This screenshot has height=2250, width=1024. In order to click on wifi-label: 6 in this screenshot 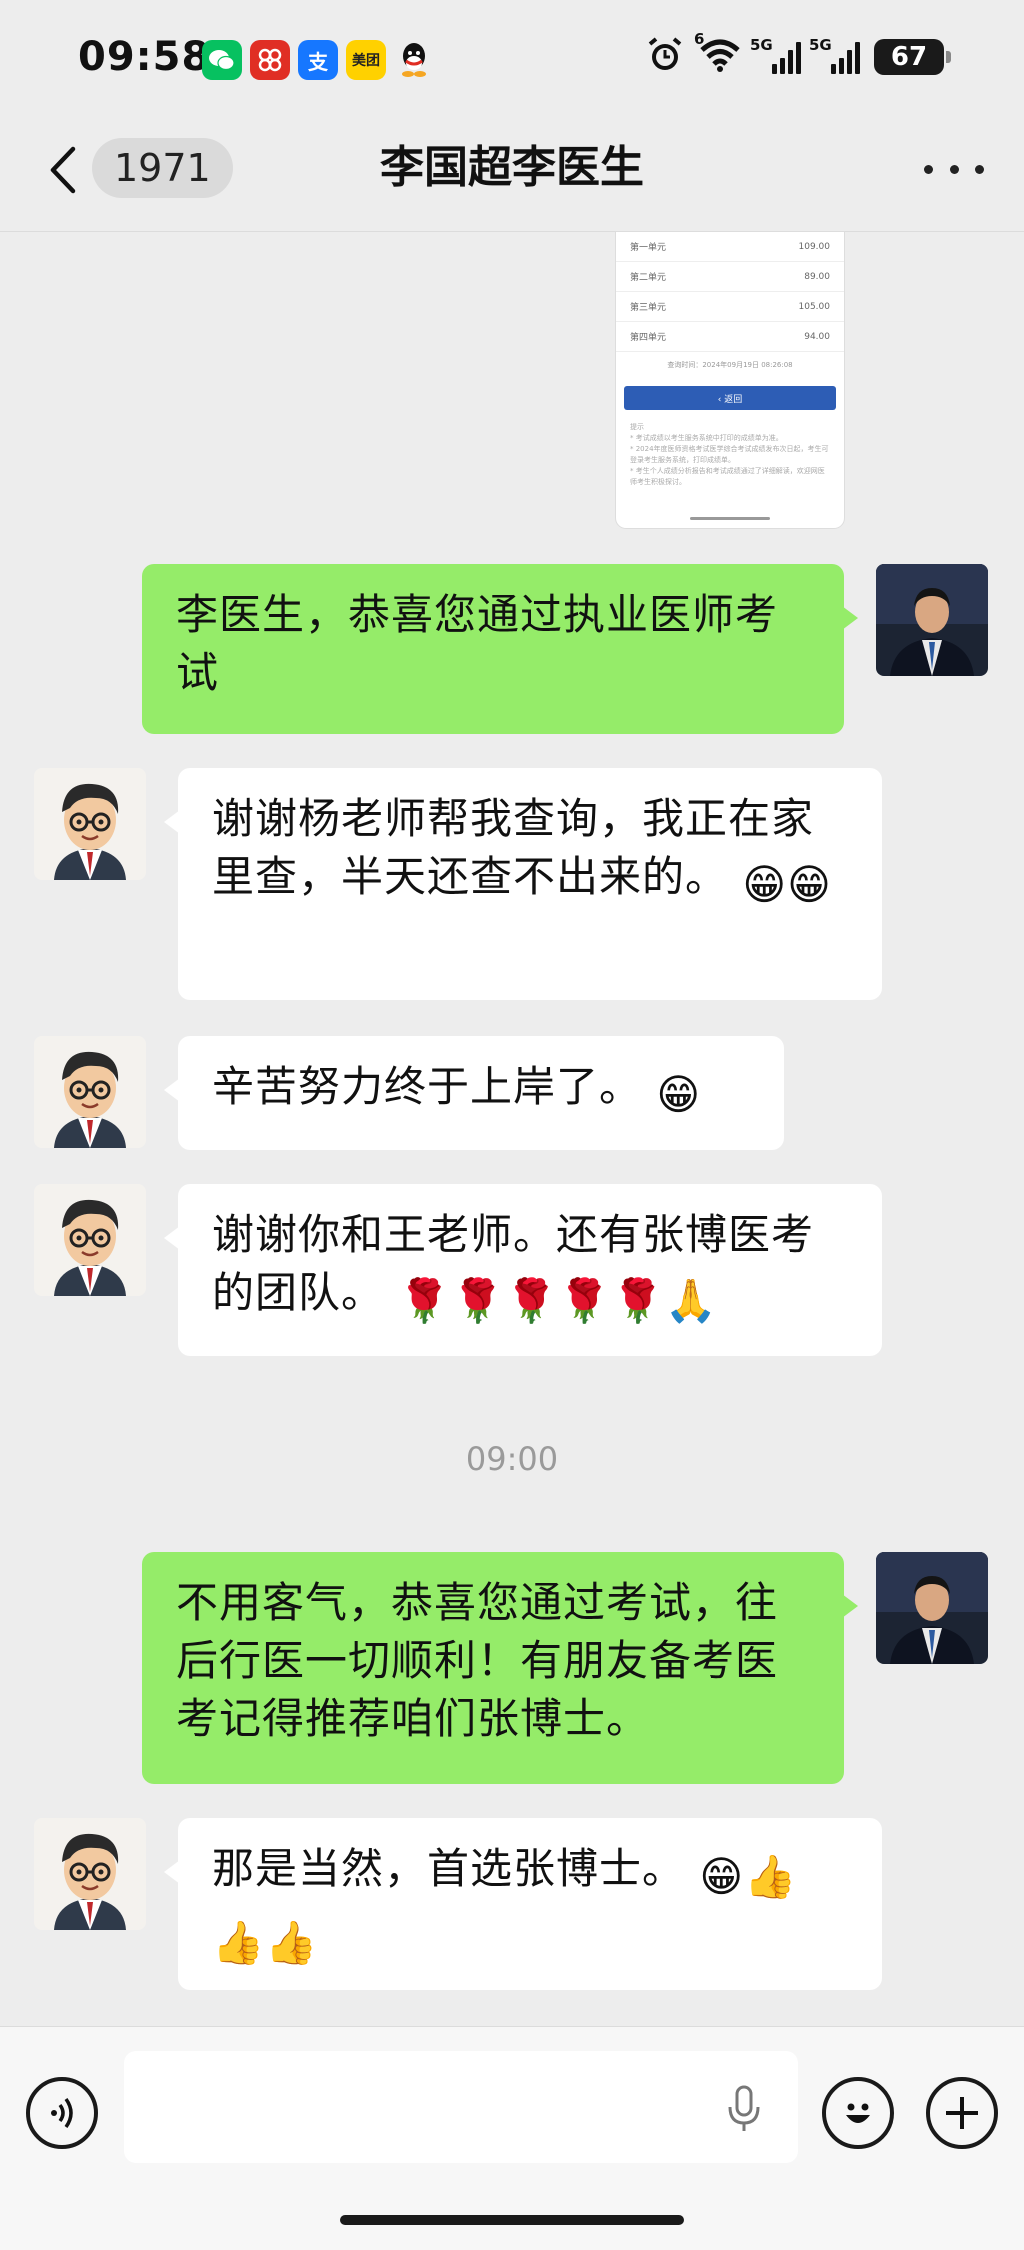, I will do `click(699, 39)`.